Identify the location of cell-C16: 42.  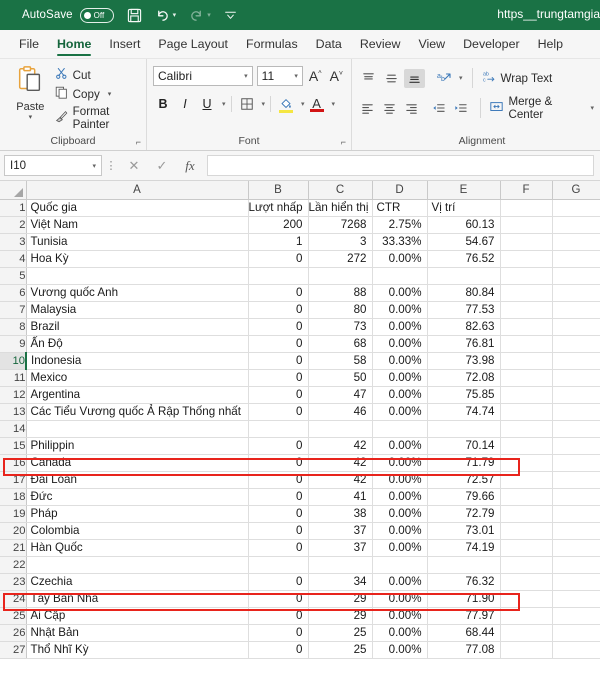
(340, 463).